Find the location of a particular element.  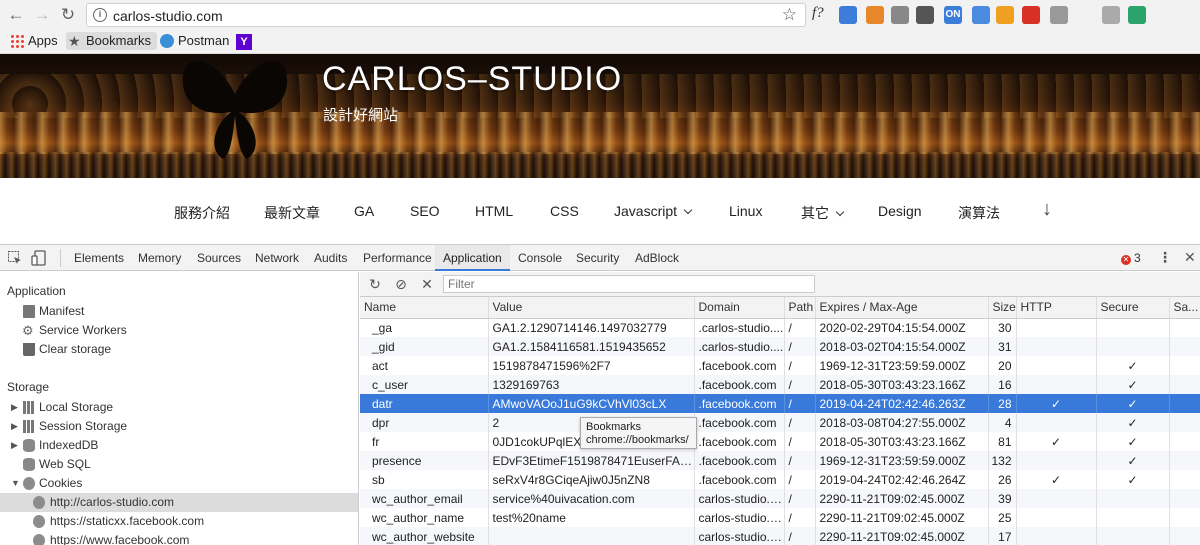

nav-others: 其它 is located at coordinates (823, 213).